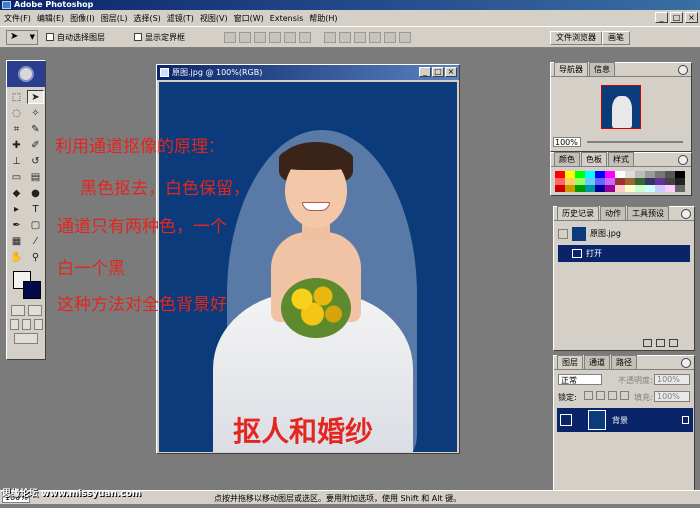 This screenshot has width=700, height=508. I want to click on brush-tool-icon: ✐, so click(35, 145).